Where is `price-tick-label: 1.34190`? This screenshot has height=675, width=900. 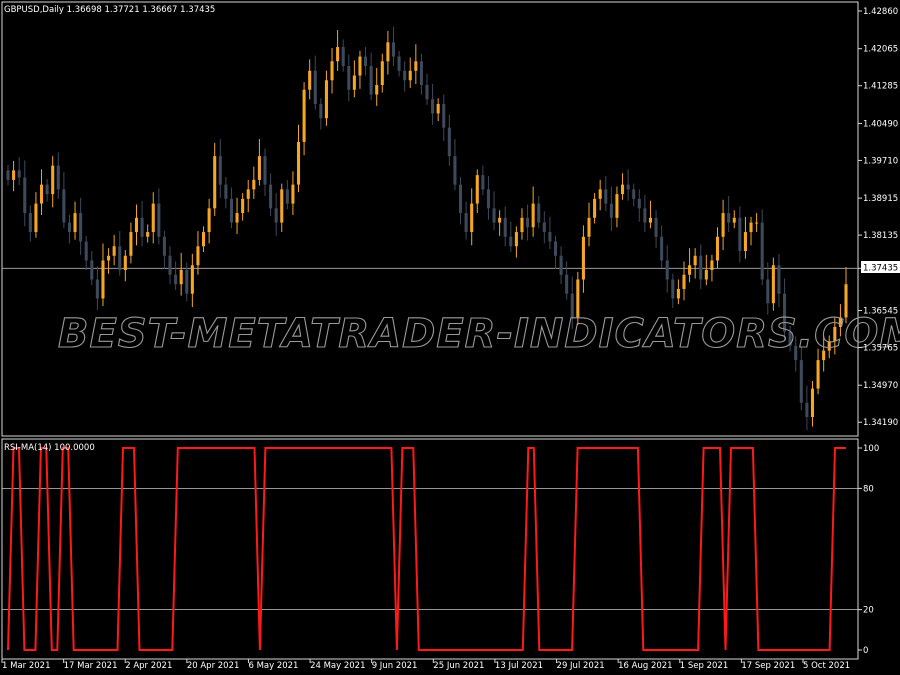
price-tick-label: 1.34190 is located at coordinates (880, 423).